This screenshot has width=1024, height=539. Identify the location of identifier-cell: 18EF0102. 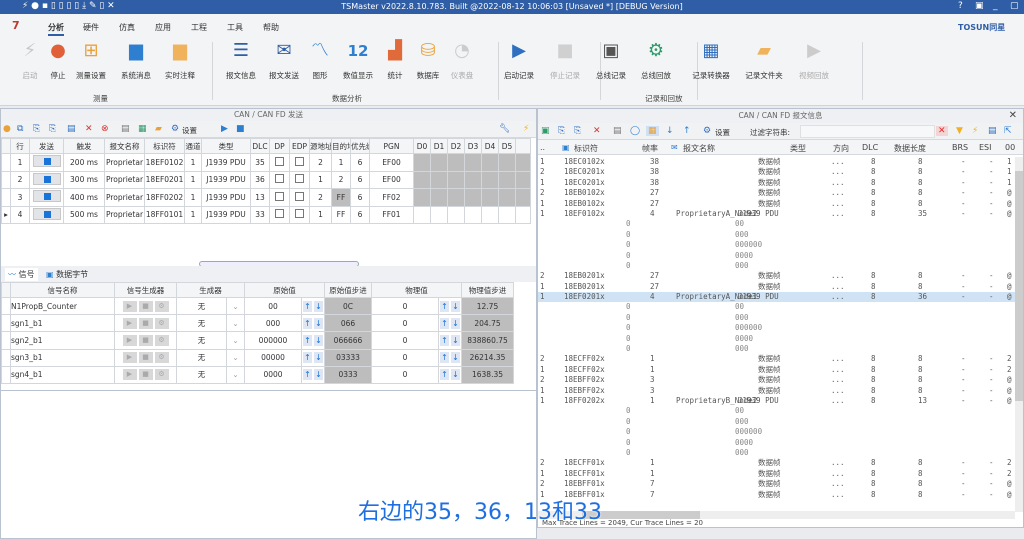
(164, 162).